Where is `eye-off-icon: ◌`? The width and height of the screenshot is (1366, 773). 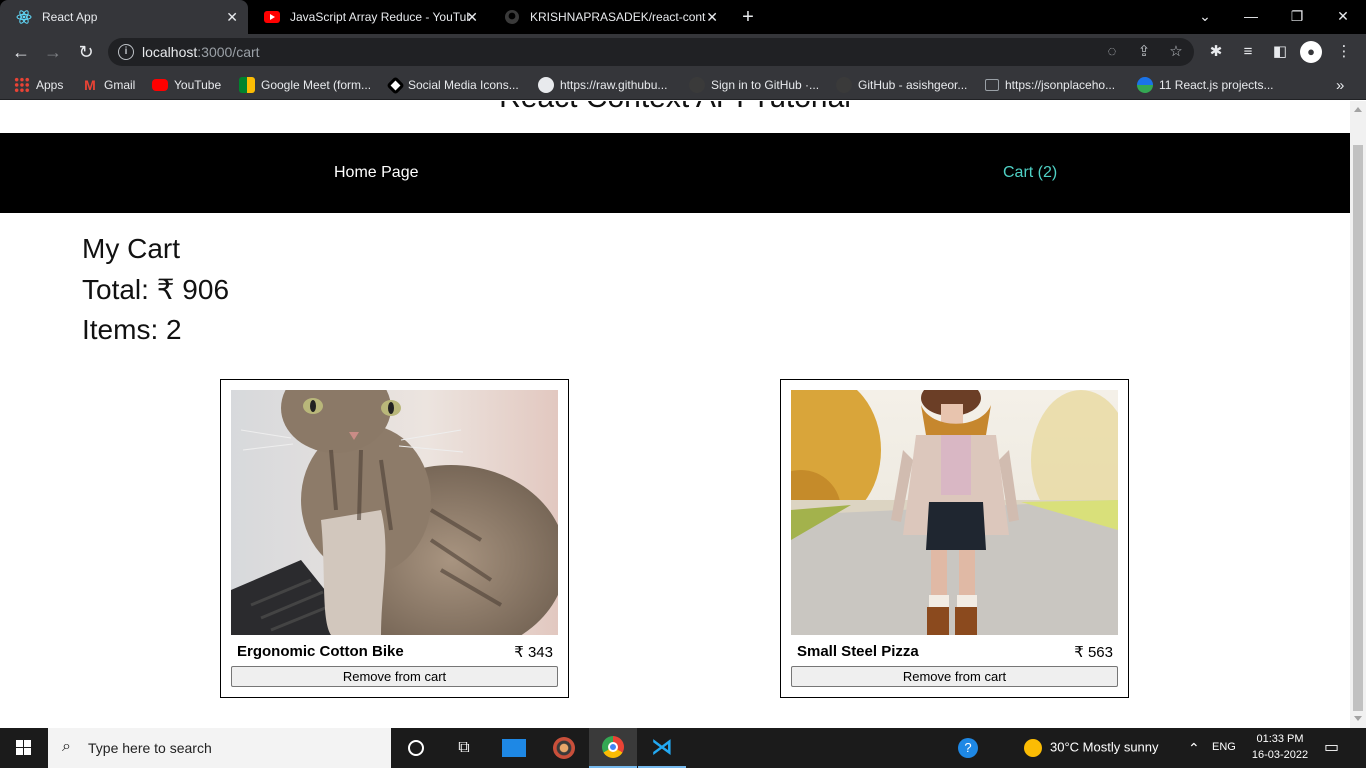
eye-off-icon: ◌ is located at coordinates (1112, 52).